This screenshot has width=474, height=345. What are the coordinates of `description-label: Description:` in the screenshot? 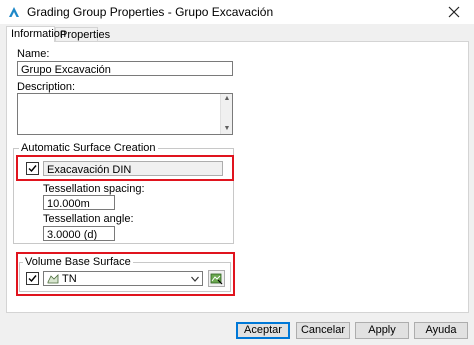 It's located at (46, 87).